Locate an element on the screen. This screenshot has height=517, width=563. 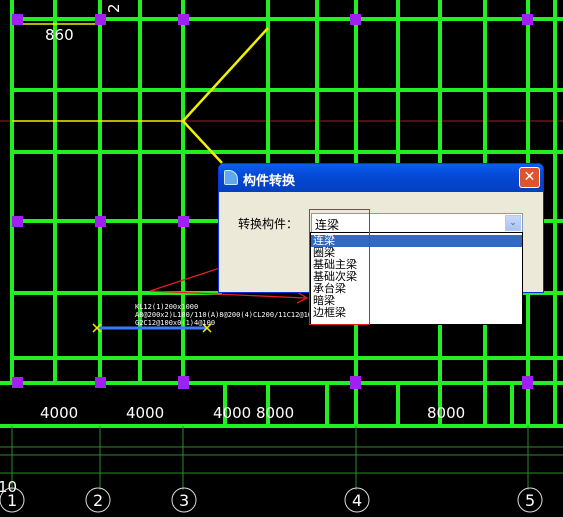
axis-bubbles is located at coordinates (271, 500).